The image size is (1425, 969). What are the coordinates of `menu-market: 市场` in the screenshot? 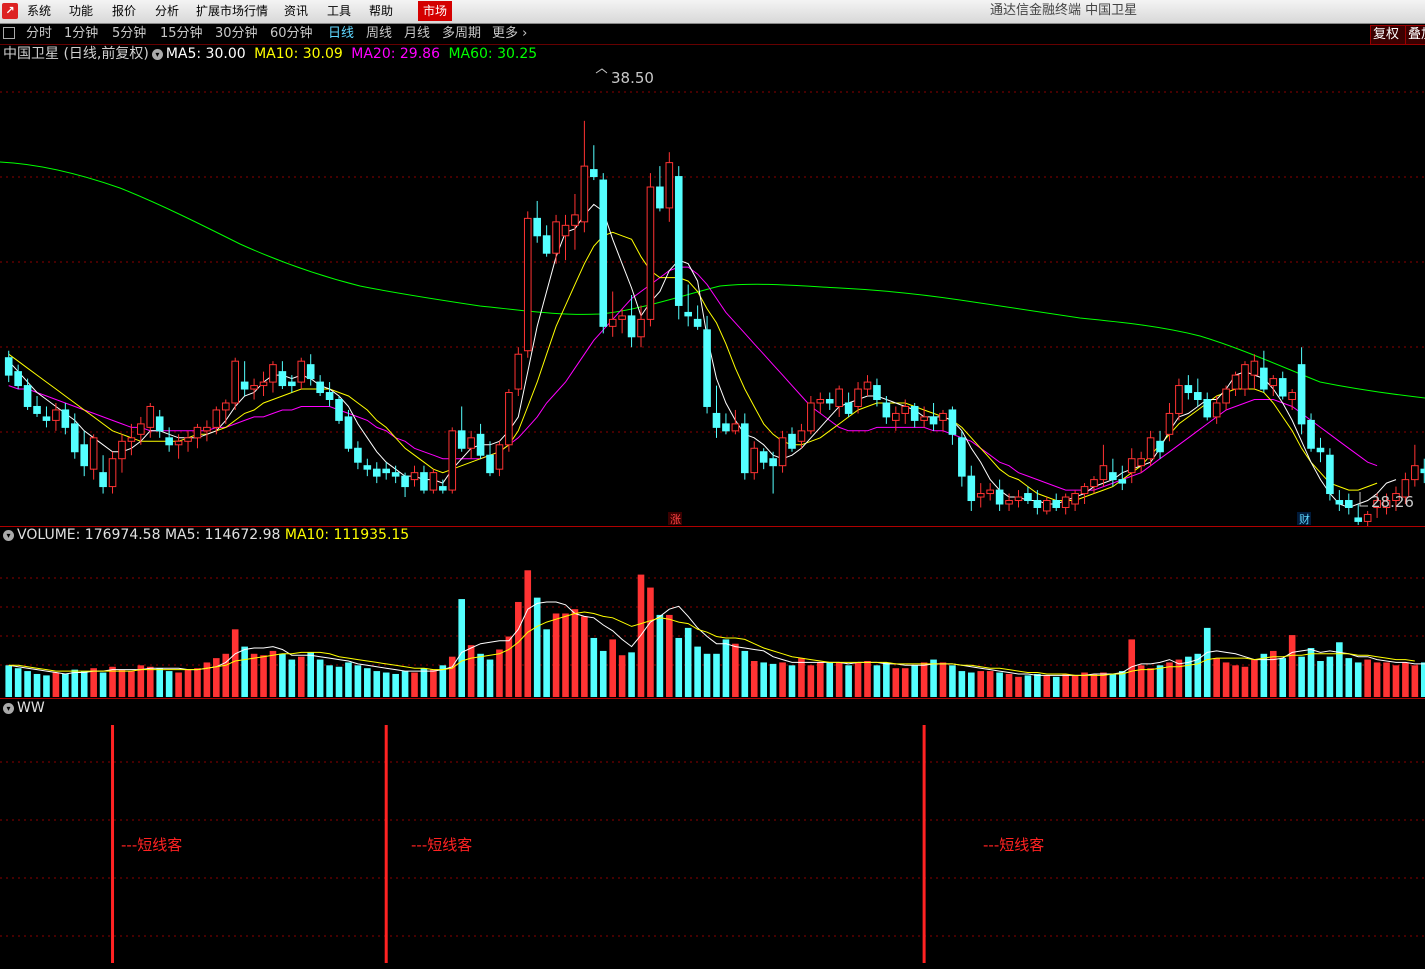 It's located at (435, 11).